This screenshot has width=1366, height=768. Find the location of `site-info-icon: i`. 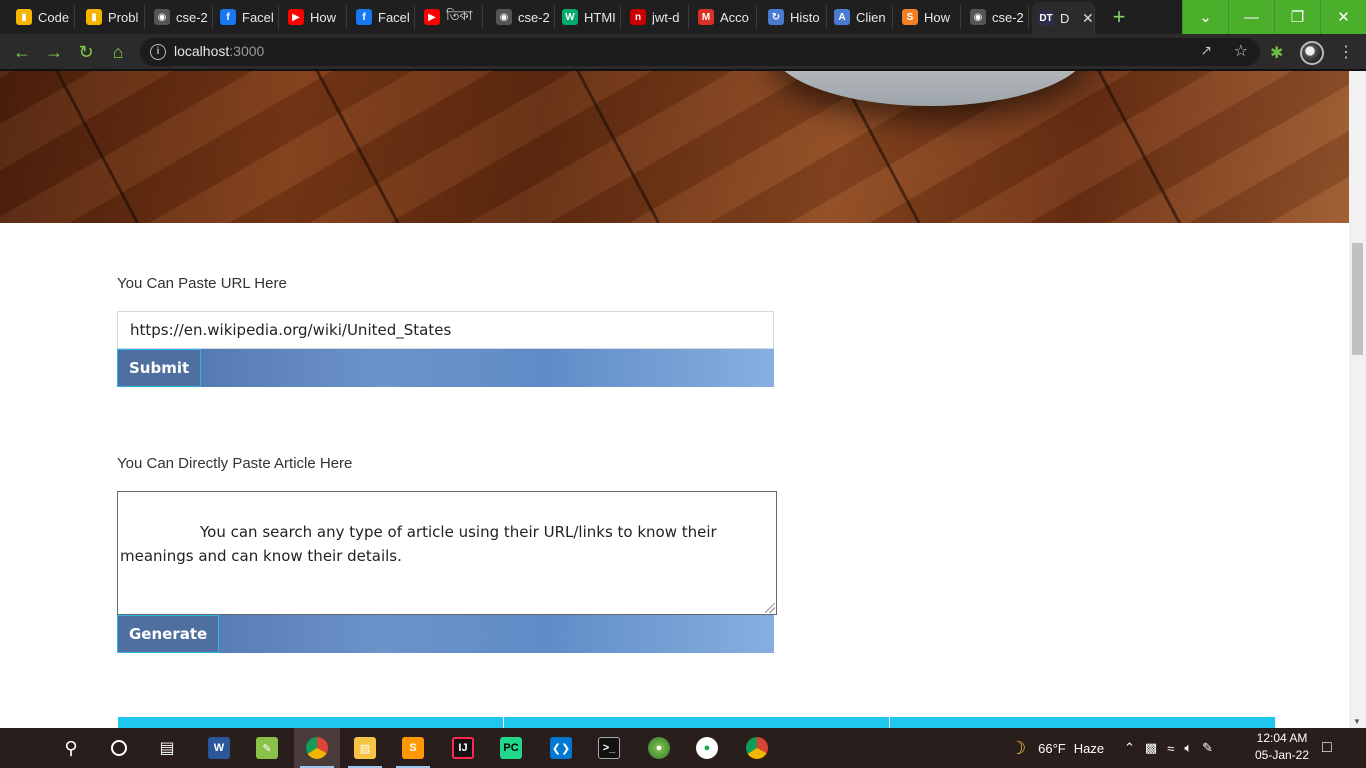

site-info-icon: i is located at coordinates (158, 52).